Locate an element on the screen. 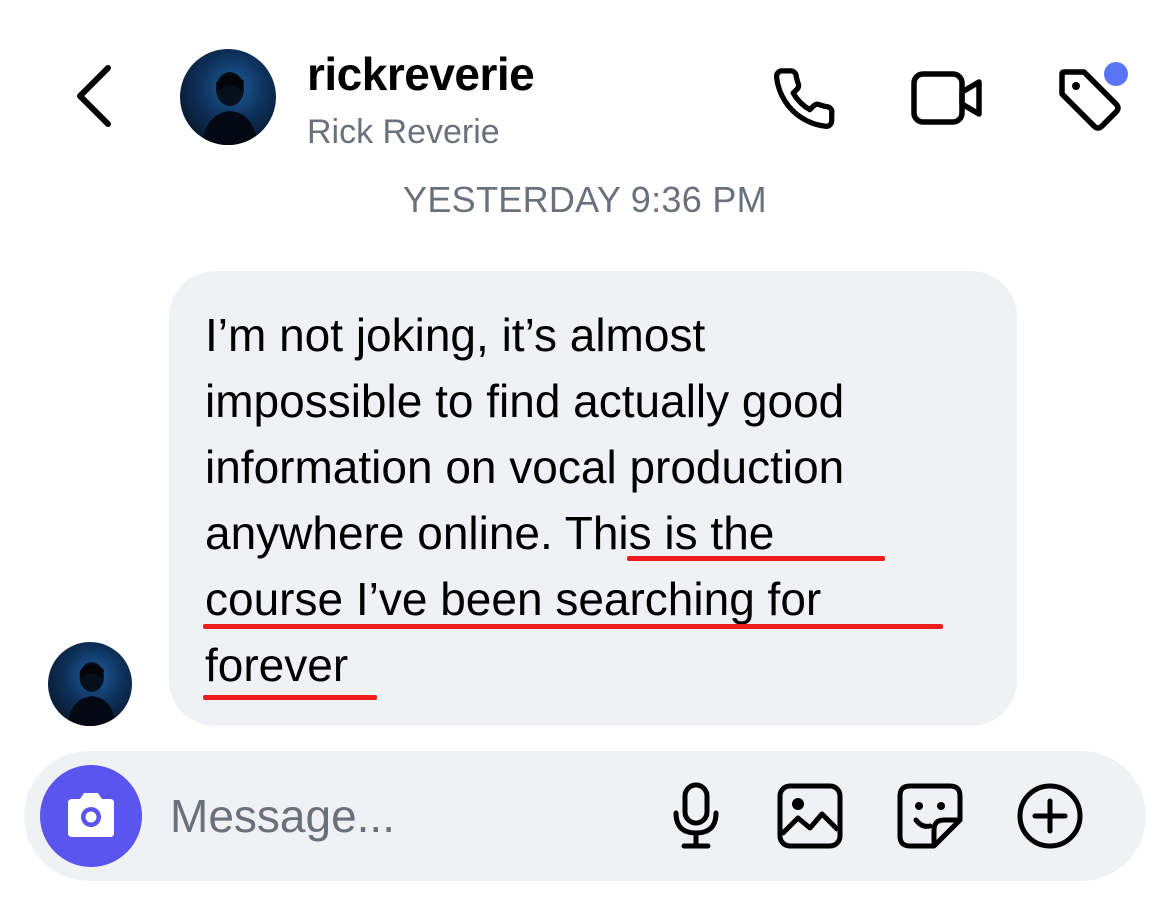 This screenshot has width=1170, height=915. chevron-left-icon is located at coordinates (94, 96).